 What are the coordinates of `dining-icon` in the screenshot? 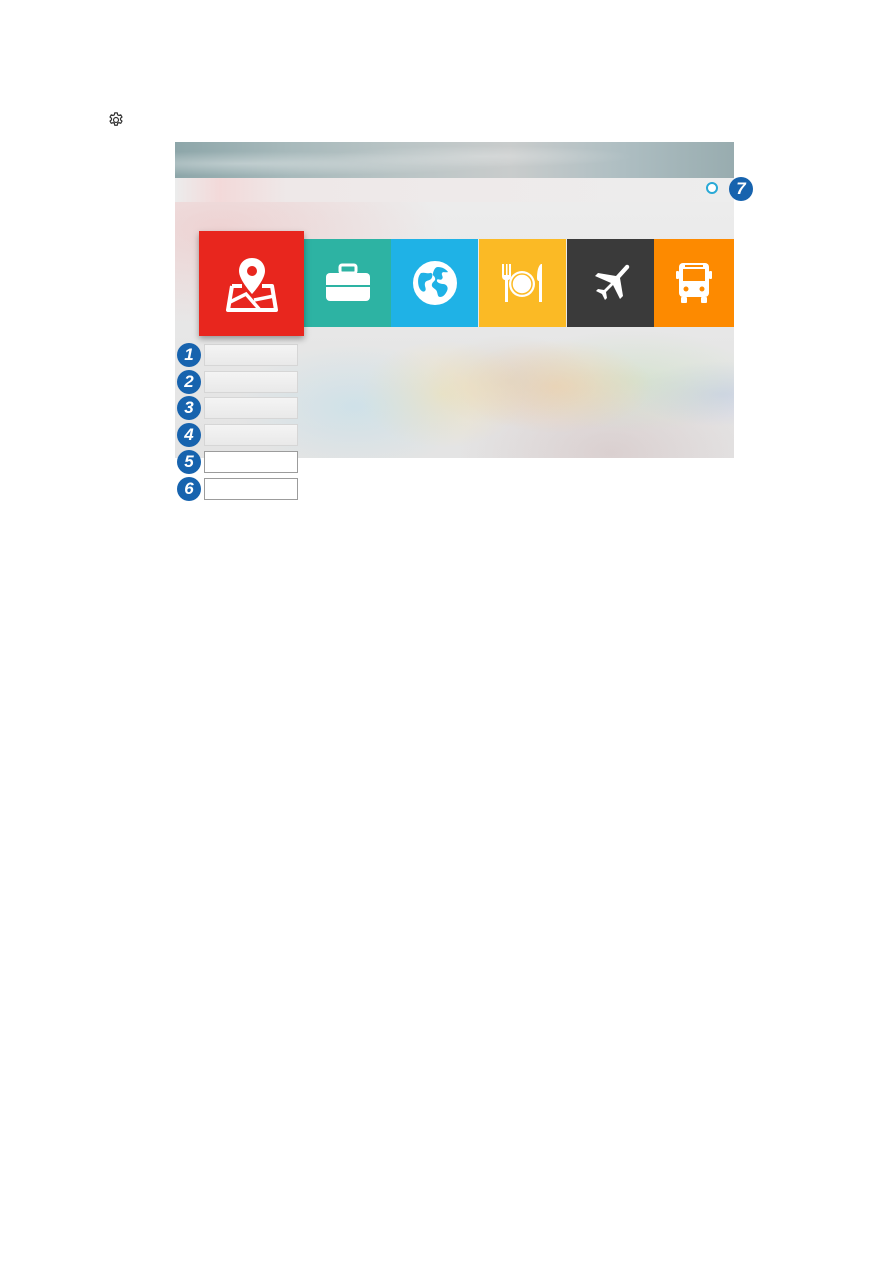 It's located at (521, 283).